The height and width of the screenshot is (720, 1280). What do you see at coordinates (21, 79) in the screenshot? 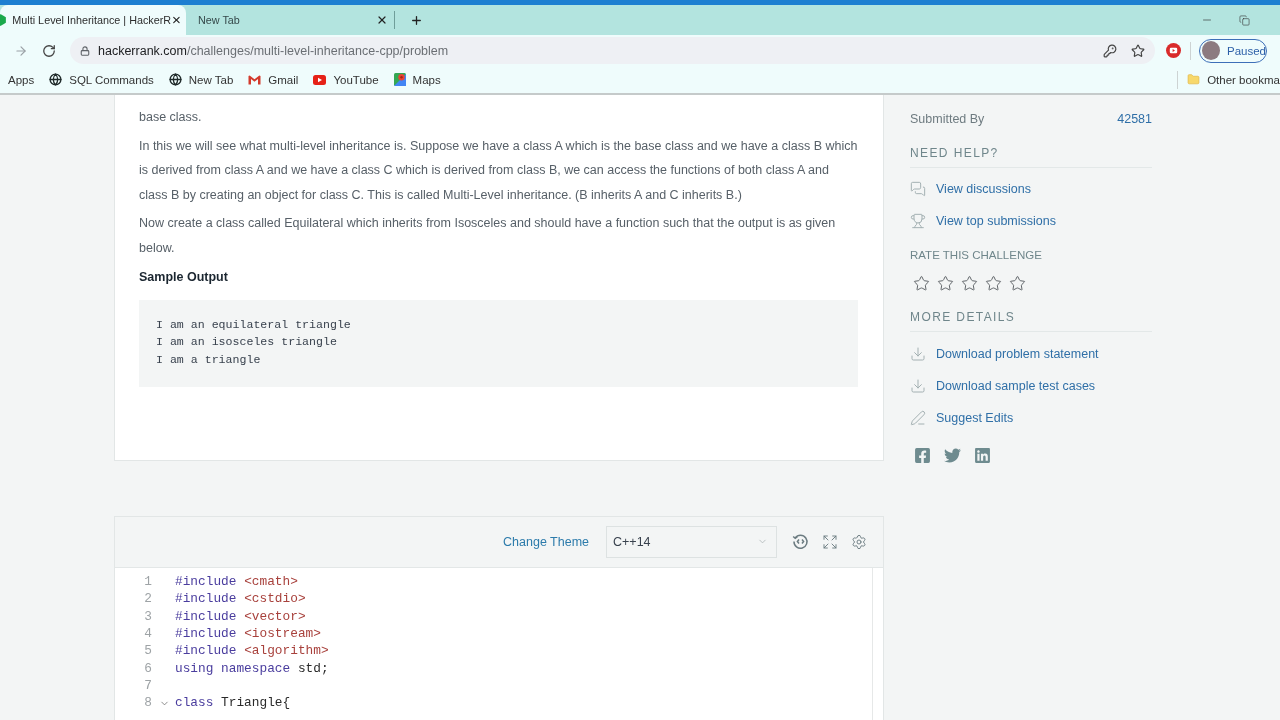
I see `bookmark-item: Apps` at bounding box center [21, 79].